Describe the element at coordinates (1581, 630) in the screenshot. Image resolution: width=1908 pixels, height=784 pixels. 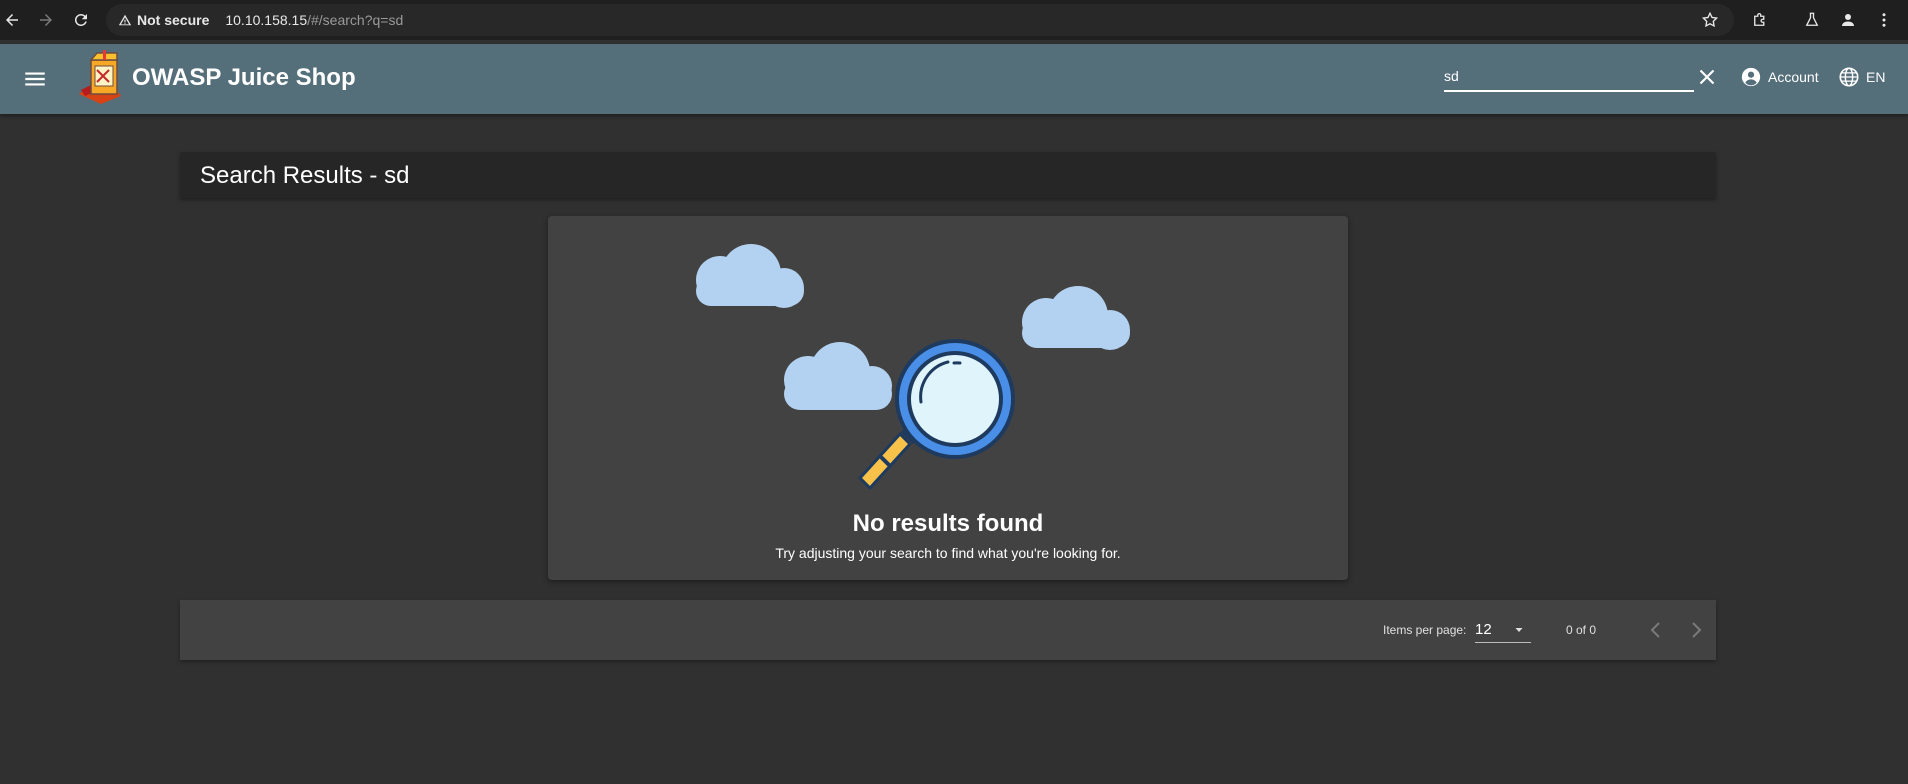
I see `page-range-label: 0 of 0` at that location.